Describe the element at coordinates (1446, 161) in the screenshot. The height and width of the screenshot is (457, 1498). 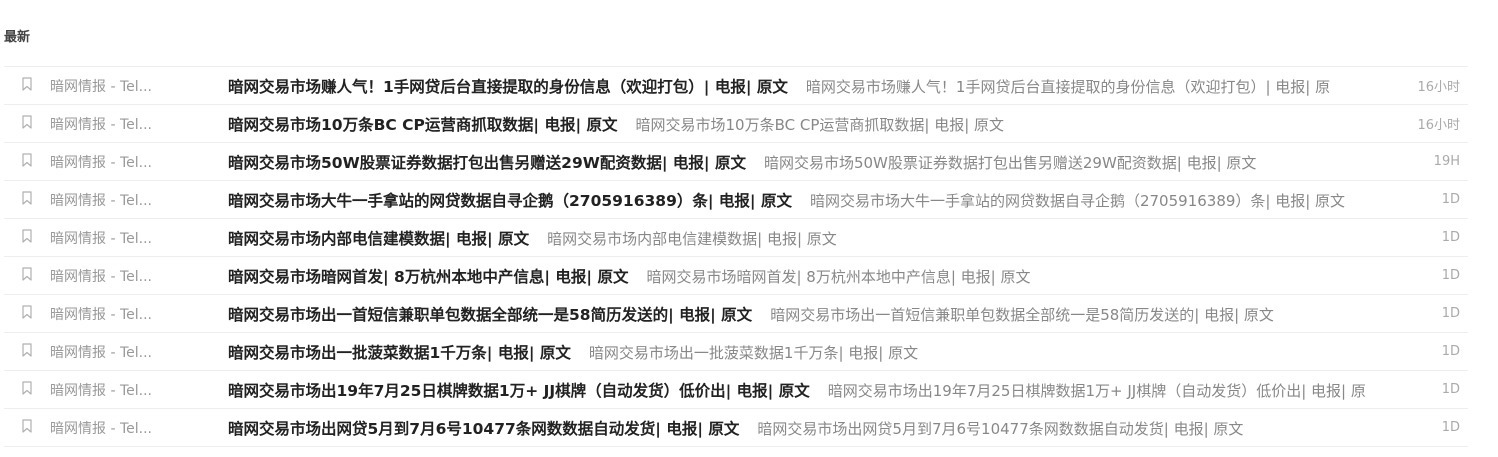
I see `message-time: 19H` at that location.